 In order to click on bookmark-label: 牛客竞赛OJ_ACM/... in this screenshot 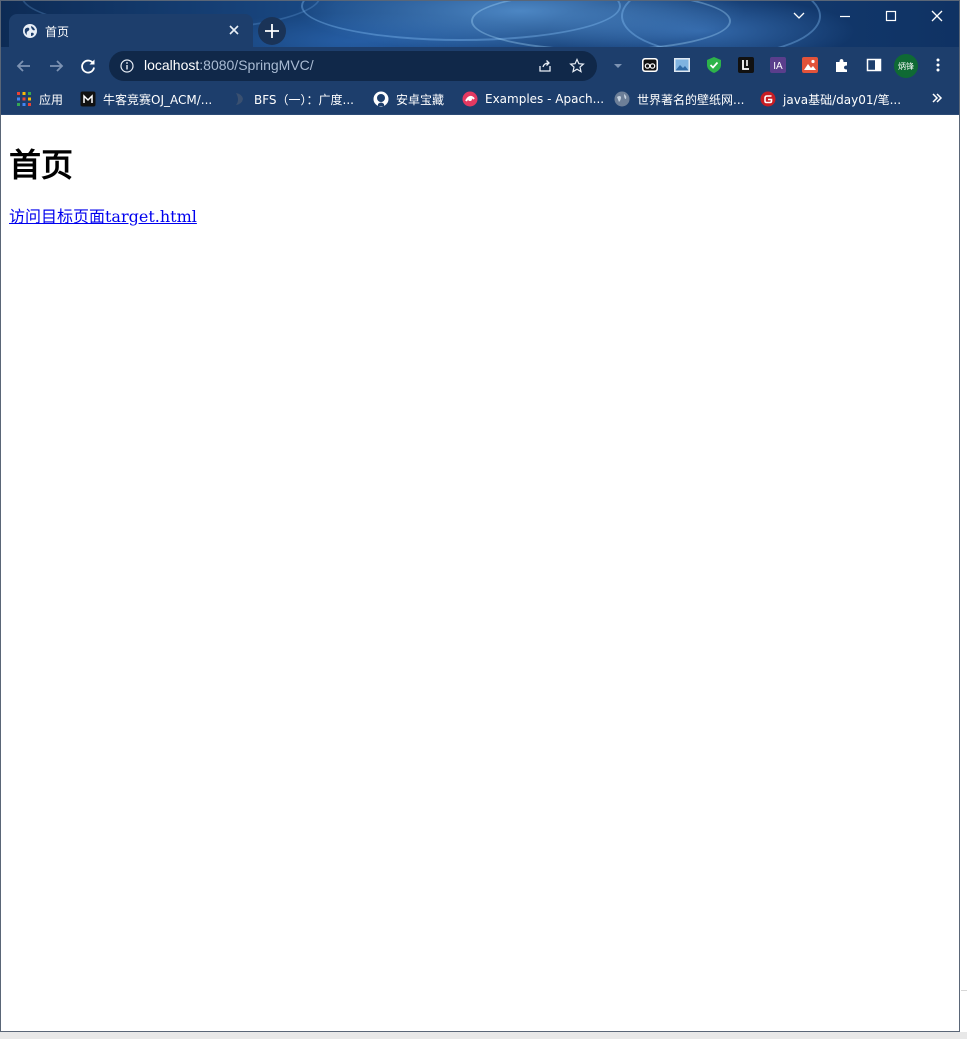, I will do `click(158, 99)`.